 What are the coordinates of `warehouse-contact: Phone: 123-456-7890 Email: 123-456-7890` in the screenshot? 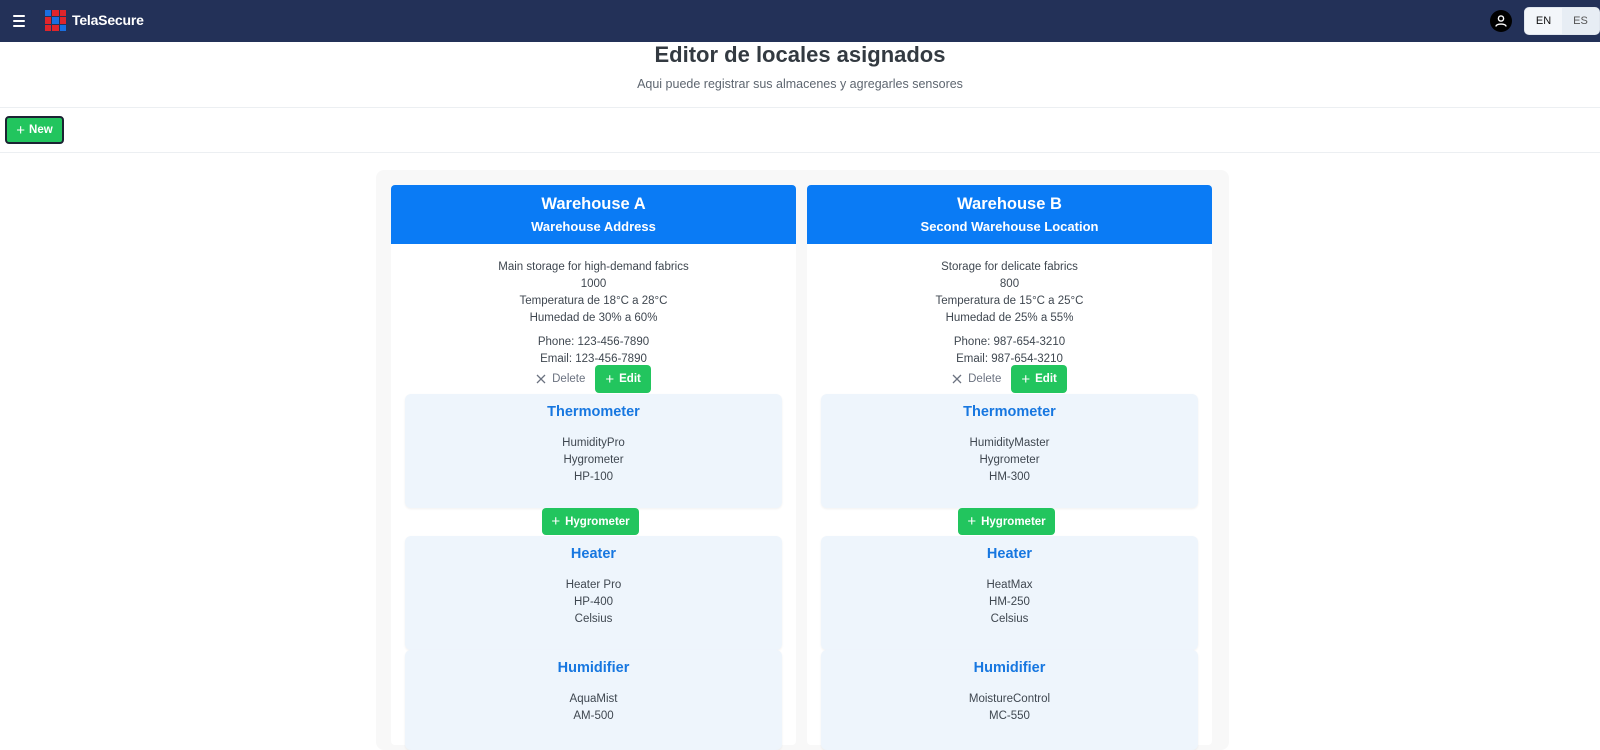 It's located at (593, 350).